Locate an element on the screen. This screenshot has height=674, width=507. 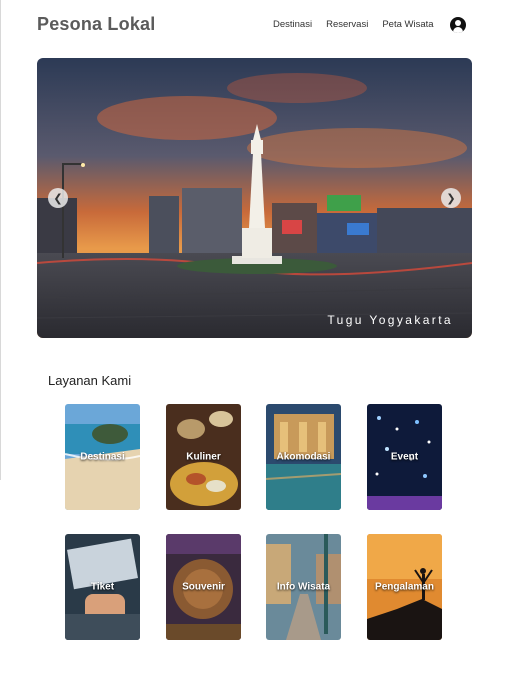
service-card-info-wisata: Info Wisata is located at coordinates (303, 587).